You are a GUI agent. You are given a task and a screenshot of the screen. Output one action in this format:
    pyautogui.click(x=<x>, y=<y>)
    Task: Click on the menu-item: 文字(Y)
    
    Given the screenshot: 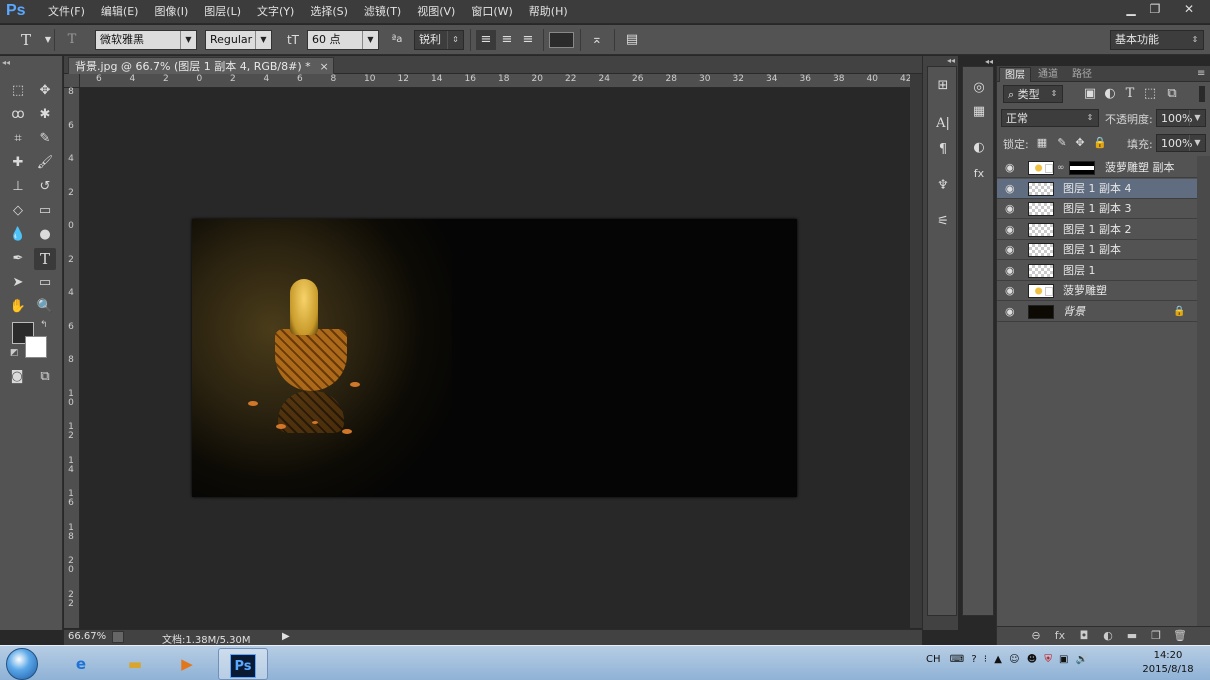 What is the action you would take?
    pyautogui.click(x=275, y=12)
    